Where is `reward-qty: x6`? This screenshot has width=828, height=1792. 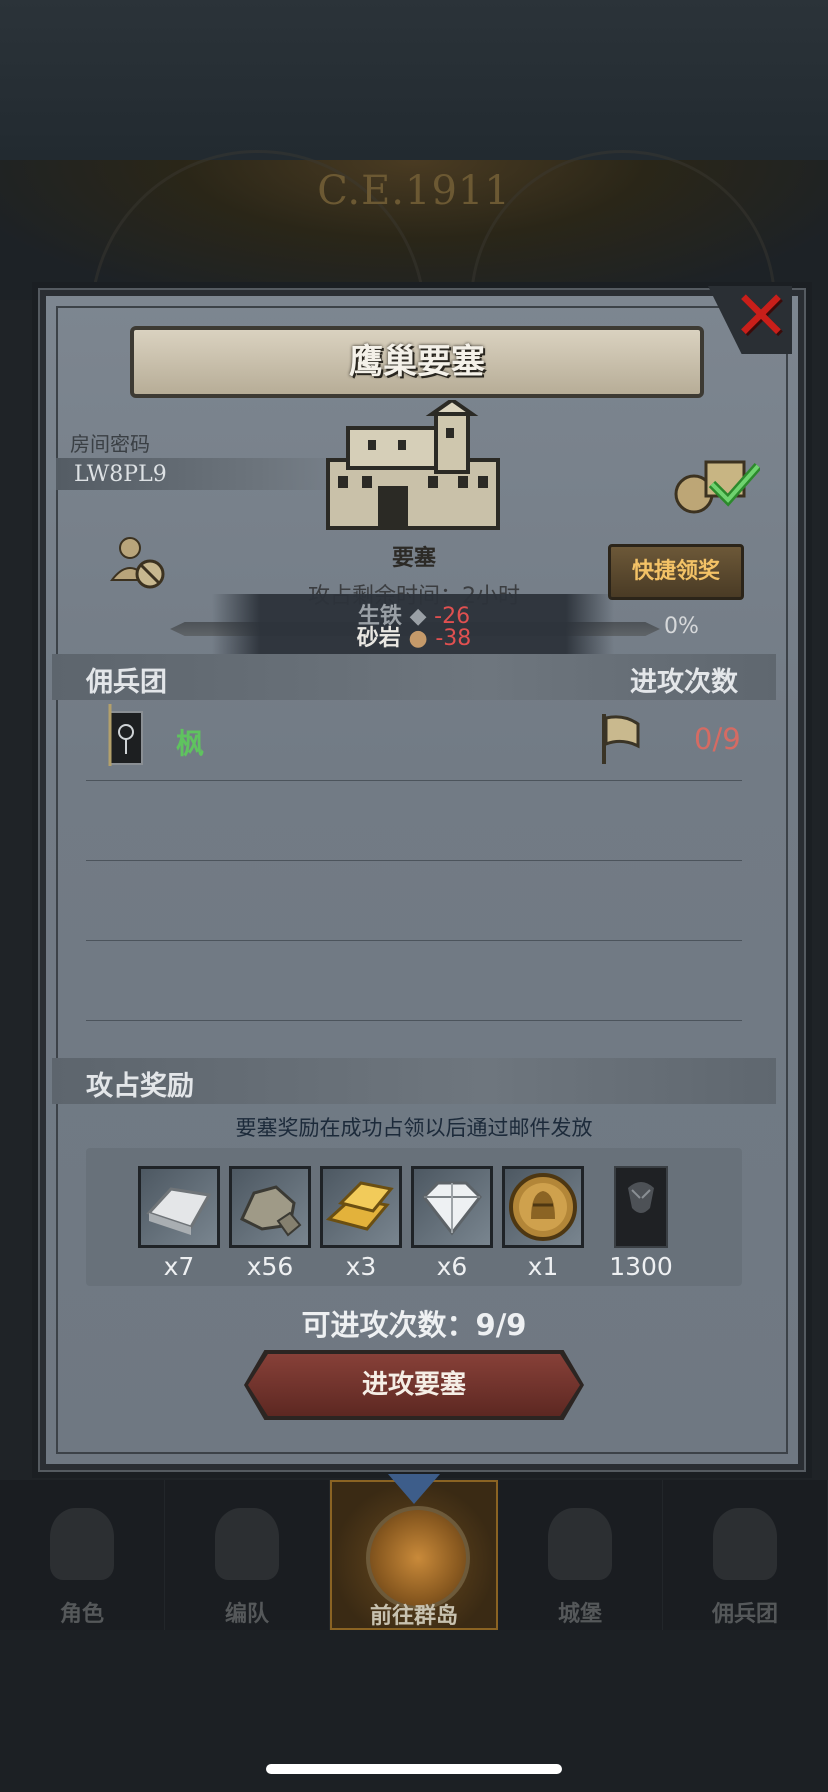 reward-qty: x6 is located at coordinates (452, 1266).